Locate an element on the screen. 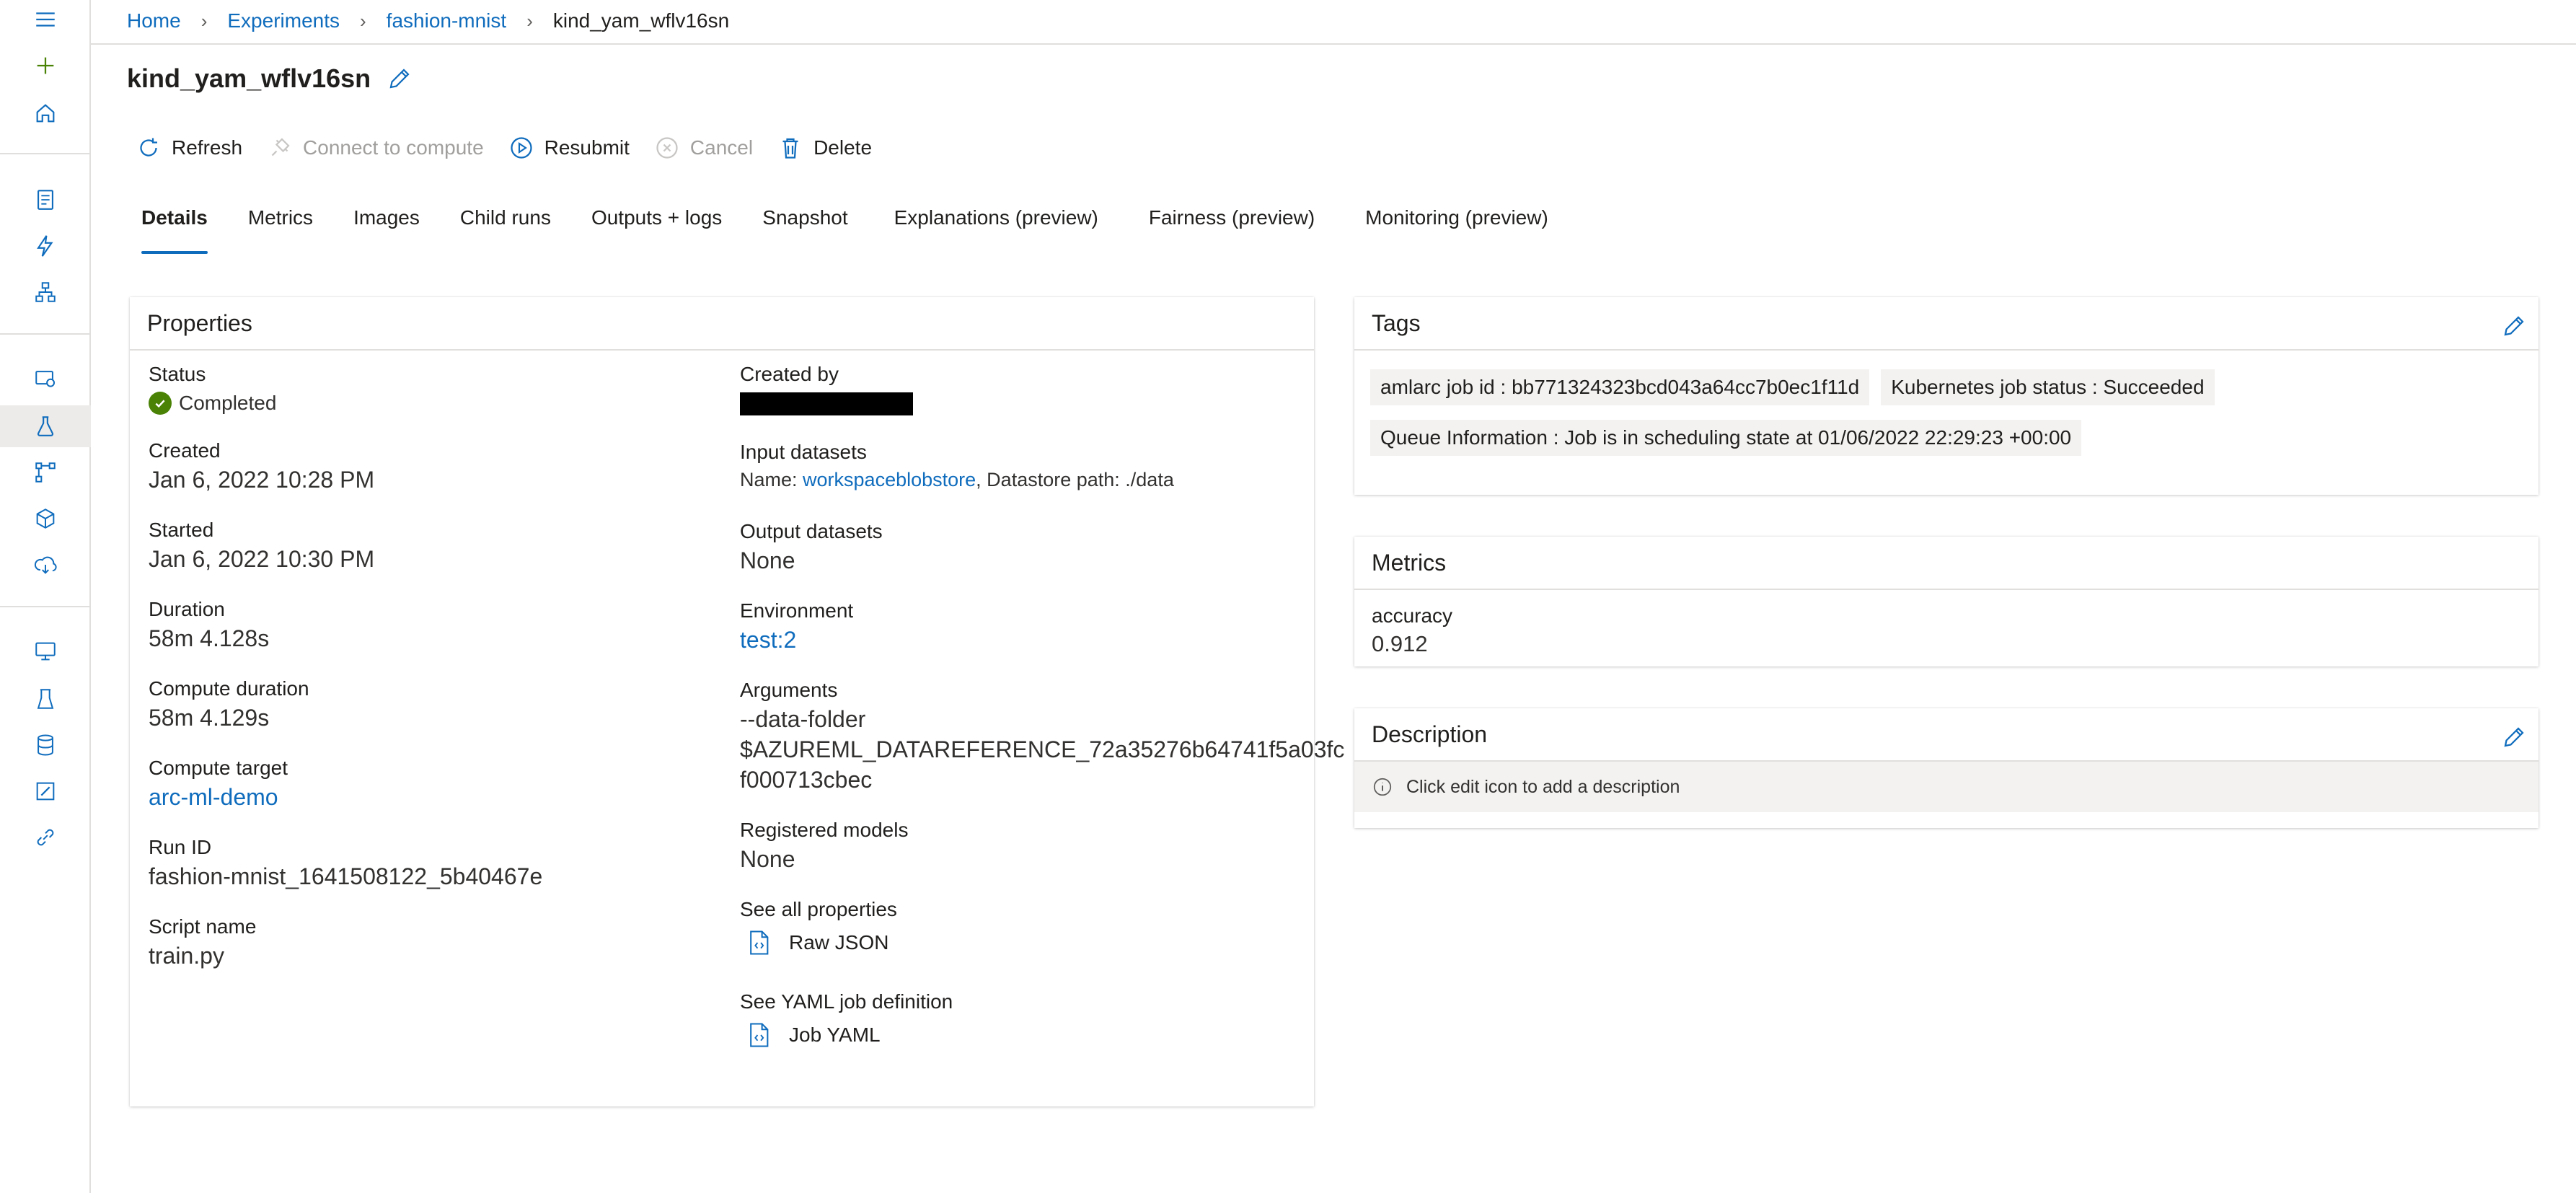 The height and width of the screenshot is (1193, 2576). play-circle-icon is located at coordinates (521, 148).